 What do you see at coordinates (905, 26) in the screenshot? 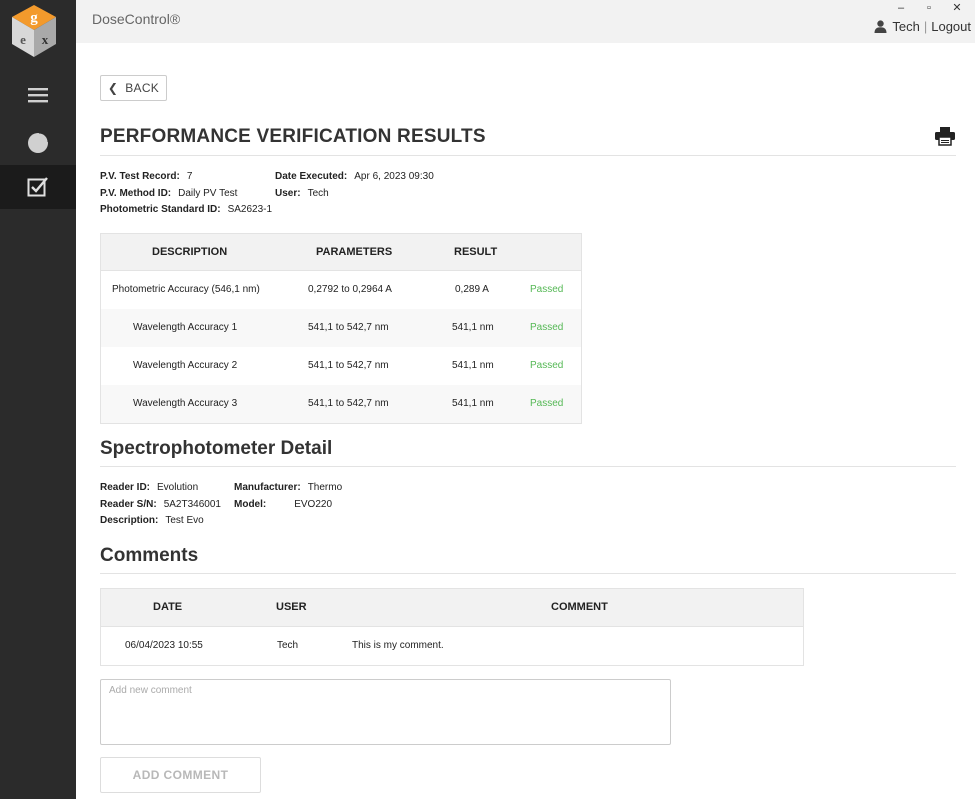
I see `user-name: Tech` at bounding box center [905, 26].